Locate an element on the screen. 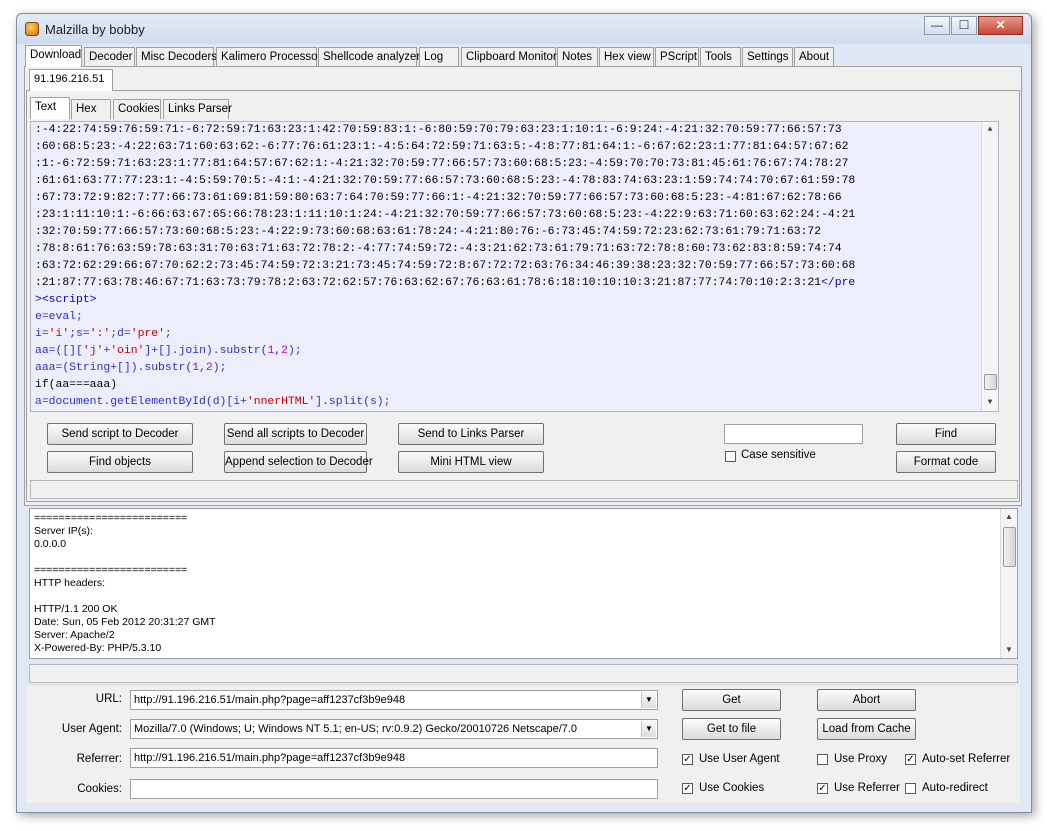 This screenshot has width=1047, height=831. tab-decoder: Decoder is located at coordinates (109, 57).